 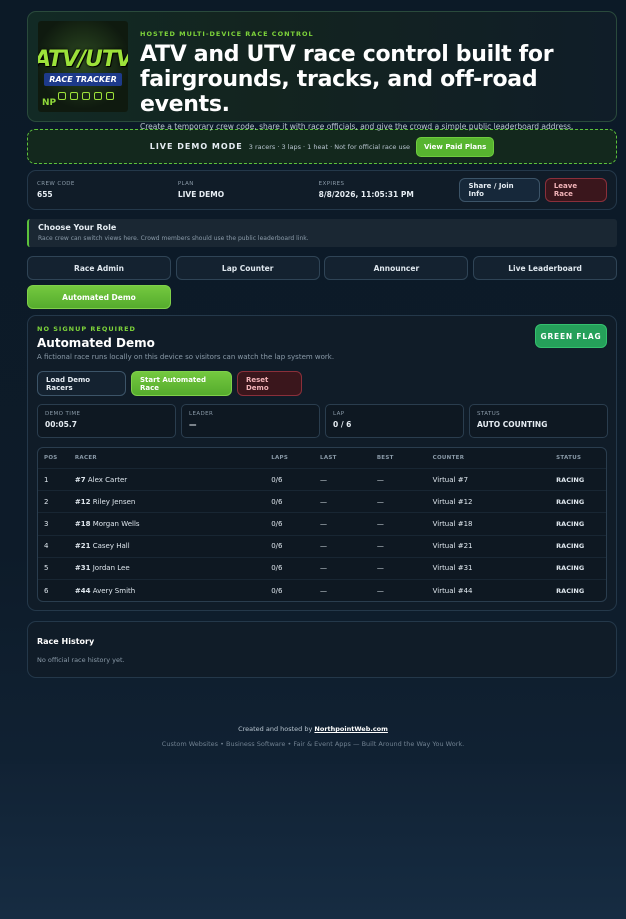 I want to click on footer-northpoint-link: NorthpointWeb.com, so click(x=351, y=729).